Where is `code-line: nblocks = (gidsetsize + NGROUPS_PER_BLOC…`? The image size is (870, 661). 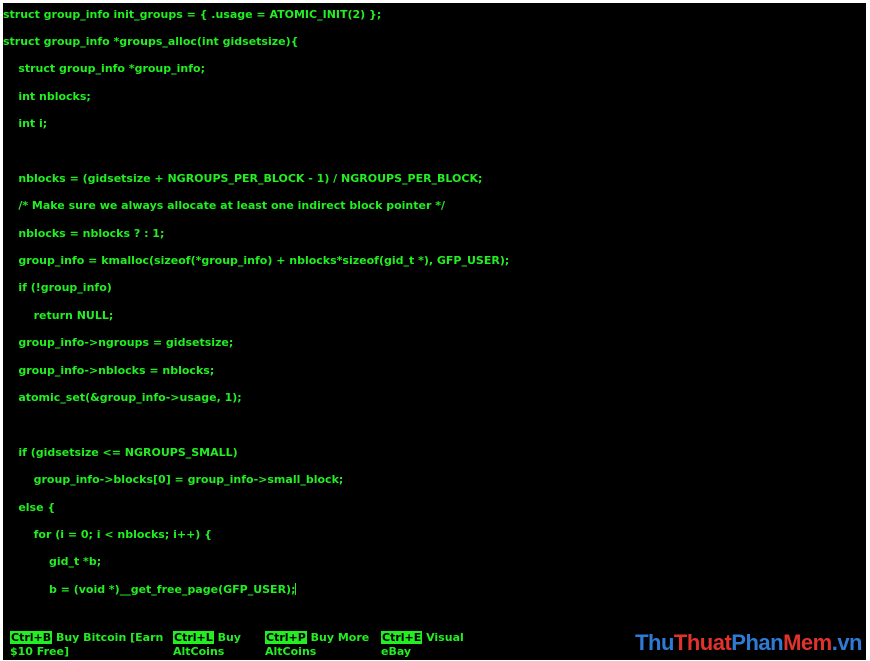 code-line: nblocks = (gidsetsize + NGROUPS_PER_BLOC… is located at coordinates (243, 178).